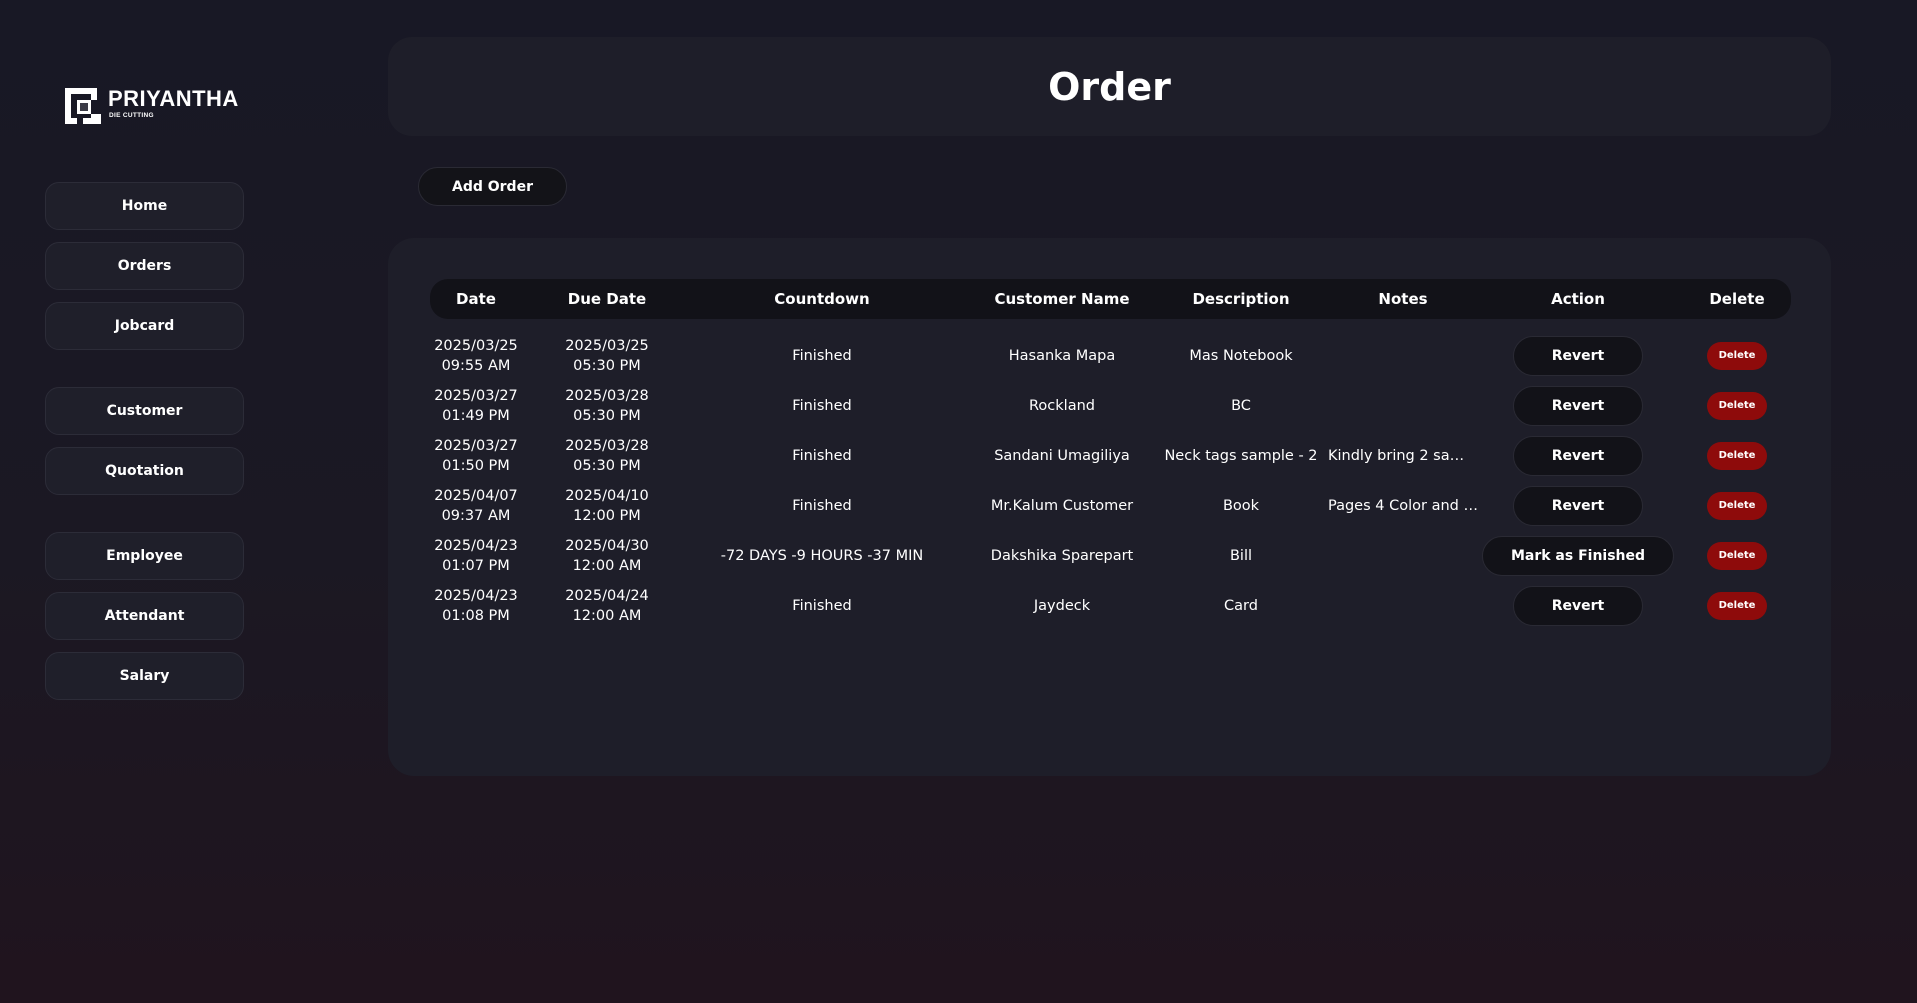 The height and width of the screenshot is (1003, 1917). I want to click on add-order-button: Add Order, so click(492, 186).